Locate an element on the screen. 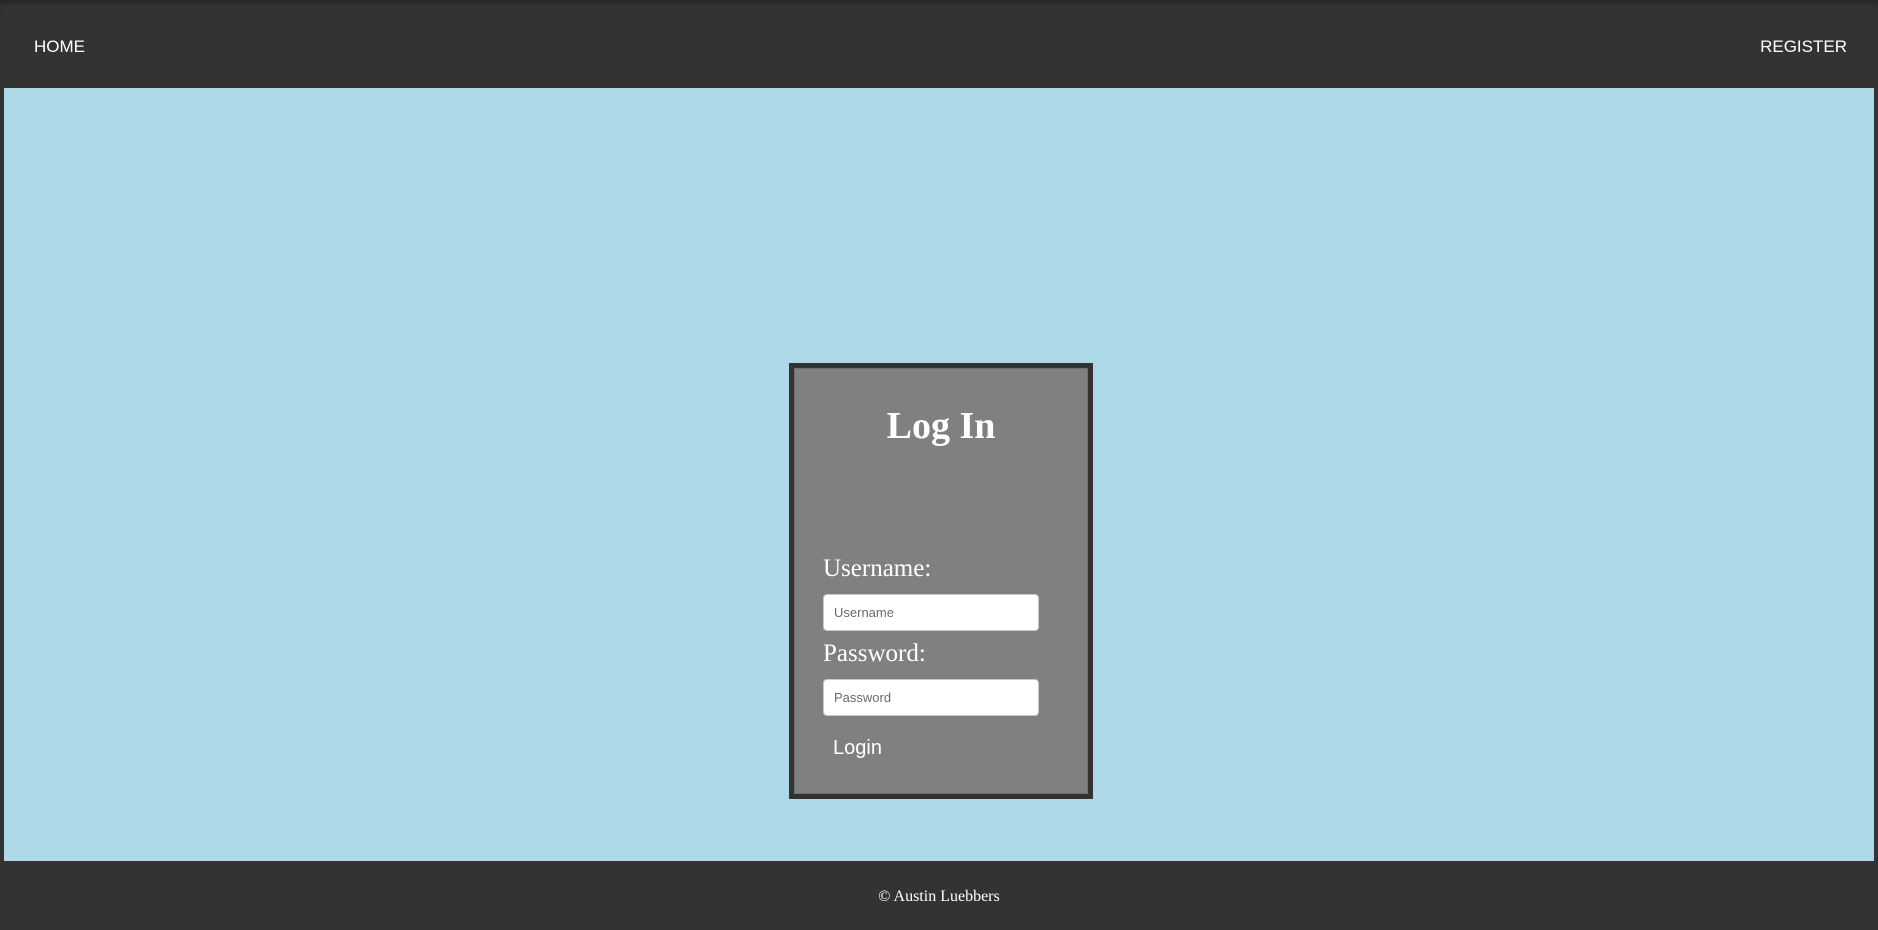 This screenshot has height=930, width=1878. login-form: Log In Username: Password: Login is located at coordinates (941, 581).